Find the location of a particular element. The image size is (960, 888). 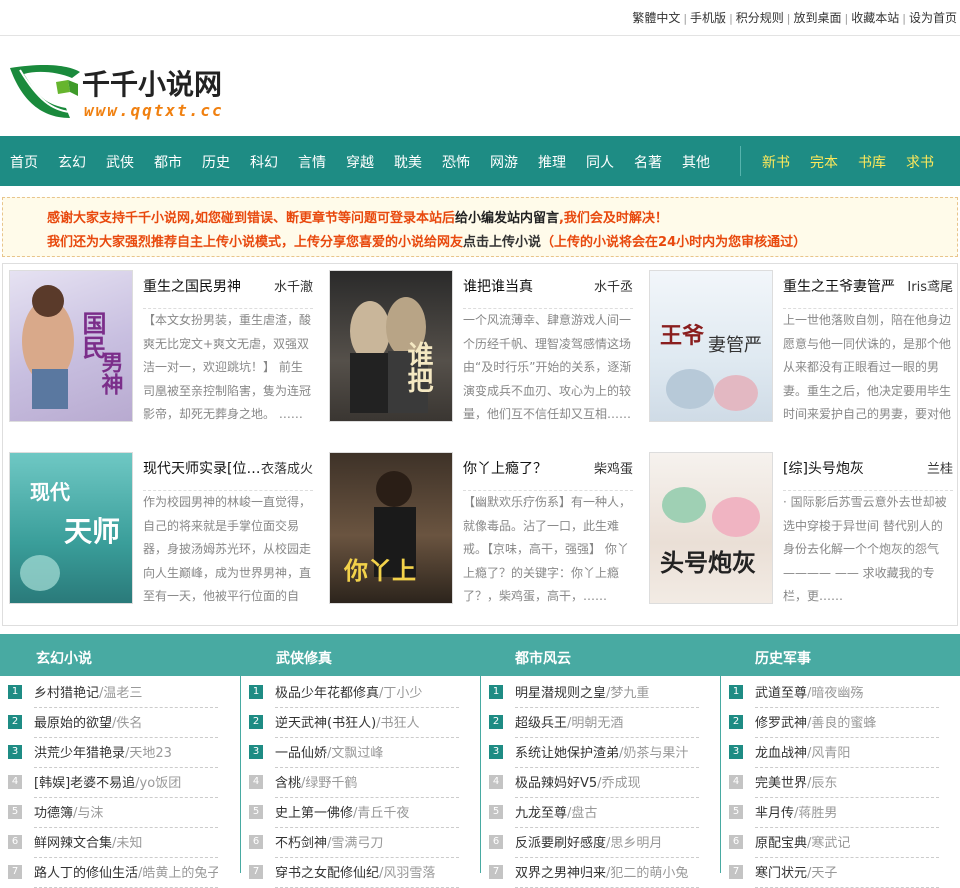

novel-title-link: 含桃 is located at coordinates (288, 783).